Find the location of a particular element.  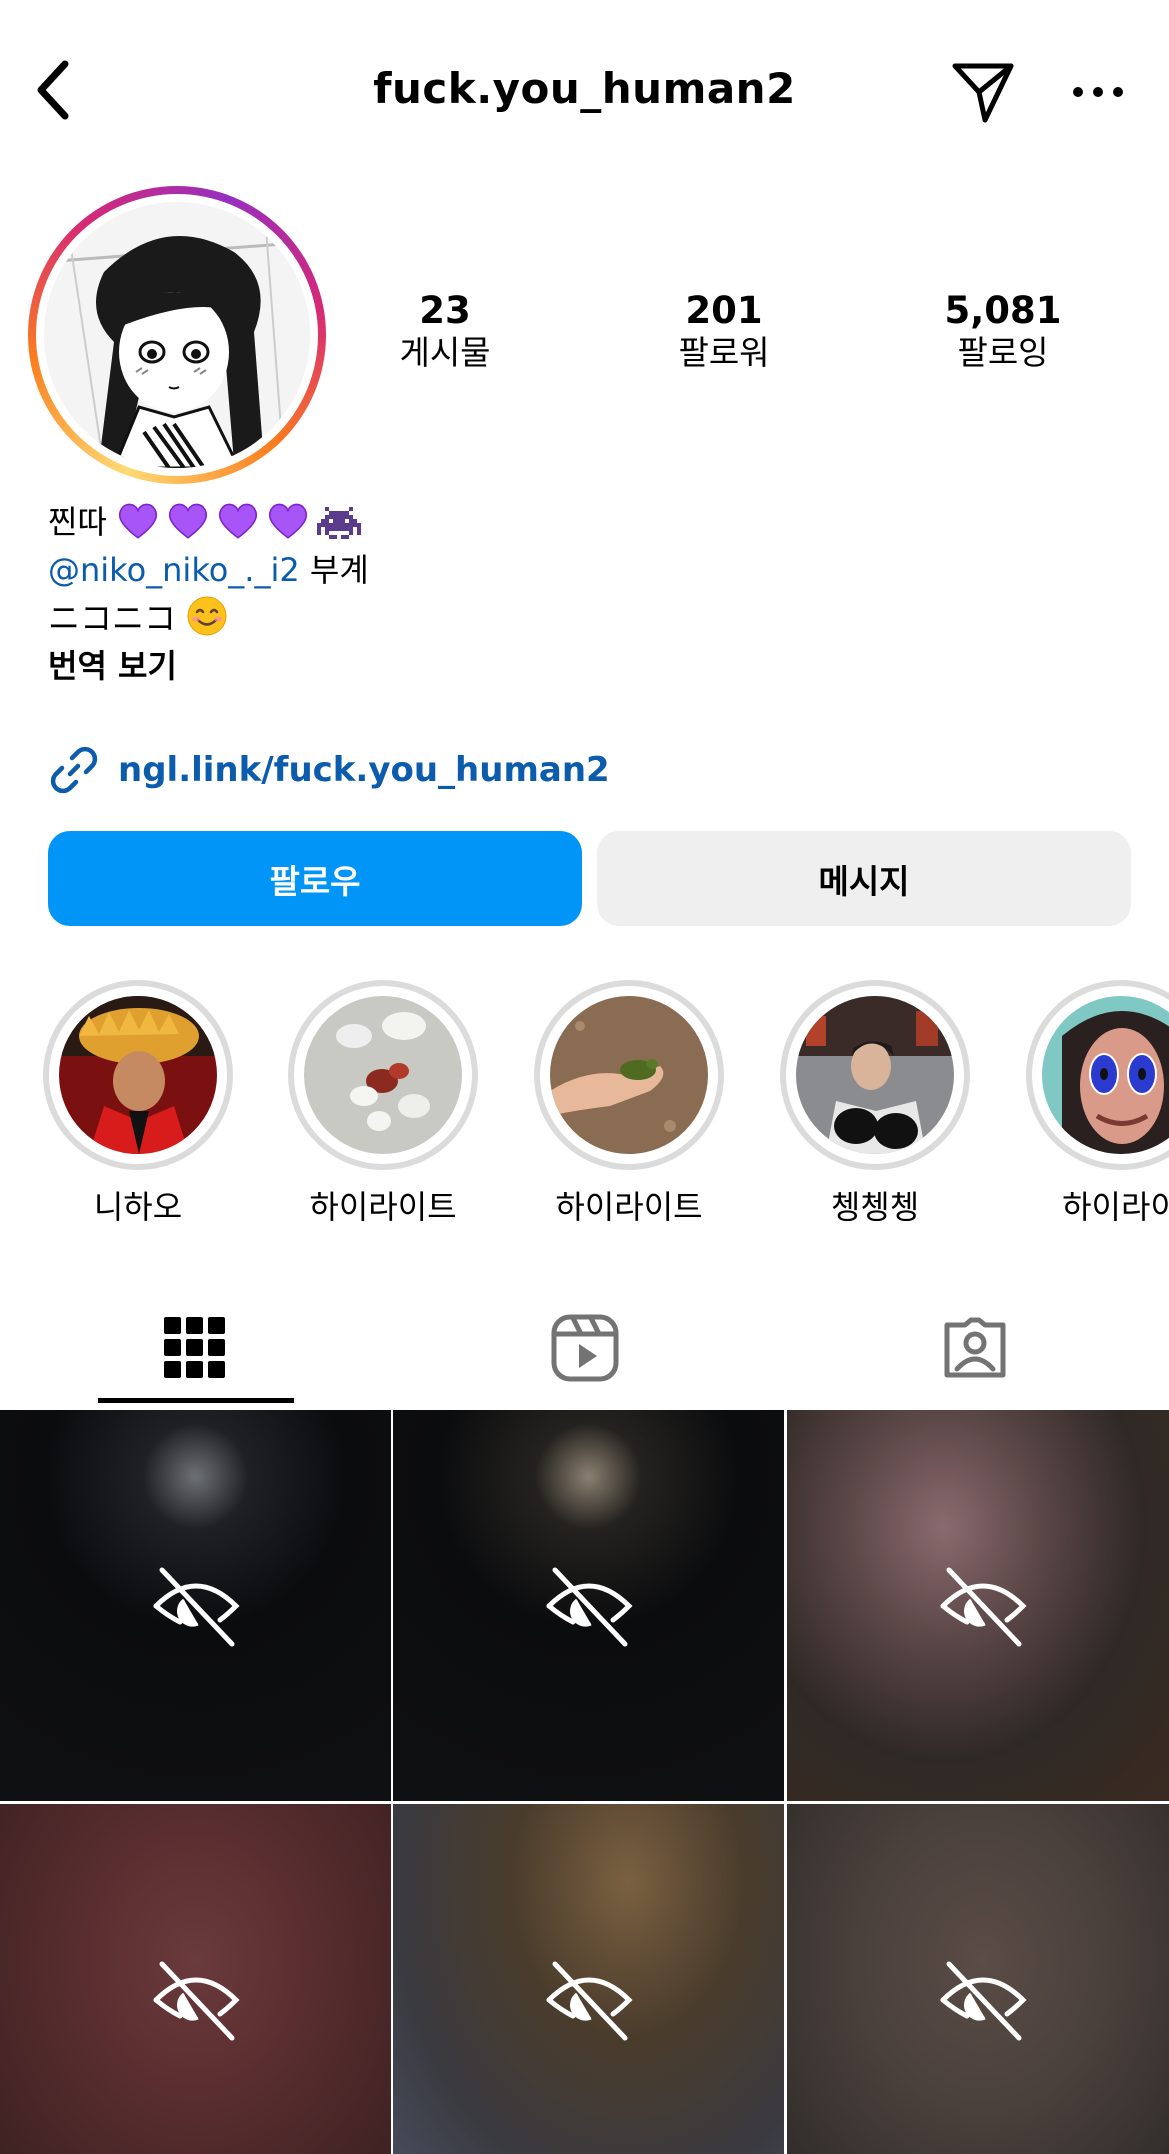

tagged-person-icon is located at coordinates (975, 1347).